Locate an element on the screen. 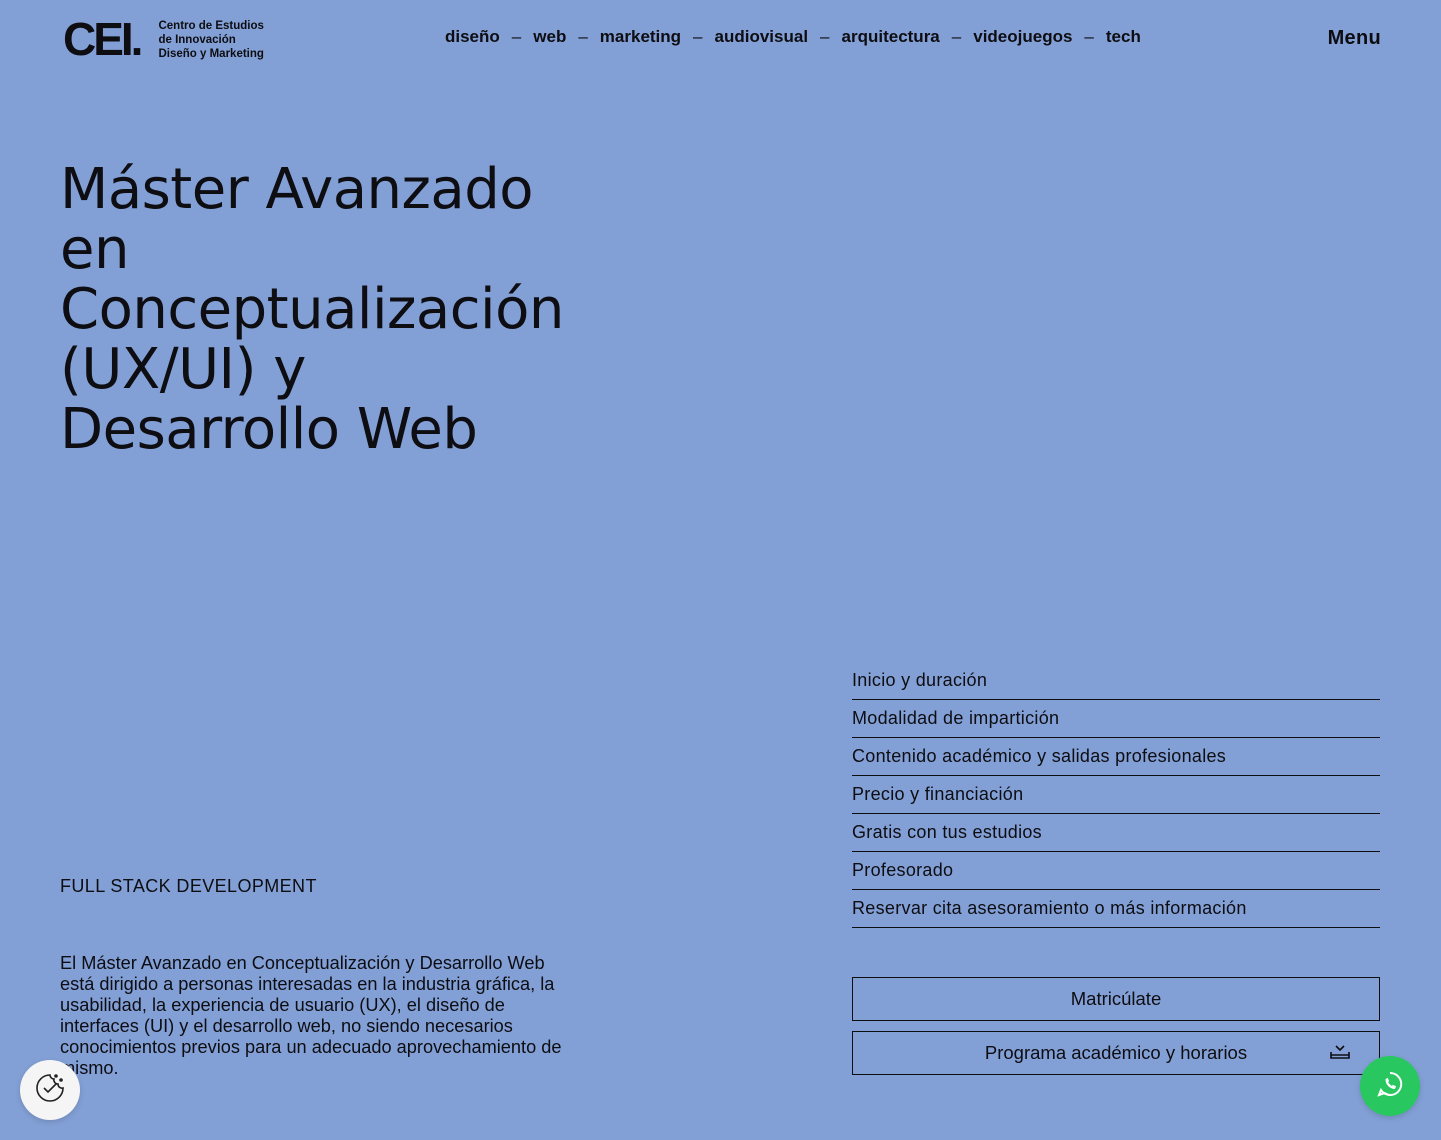 The image size is (1441, 1140). section-link-modalidad: Modalidad de impartición is located at coordinates (1116, 719).